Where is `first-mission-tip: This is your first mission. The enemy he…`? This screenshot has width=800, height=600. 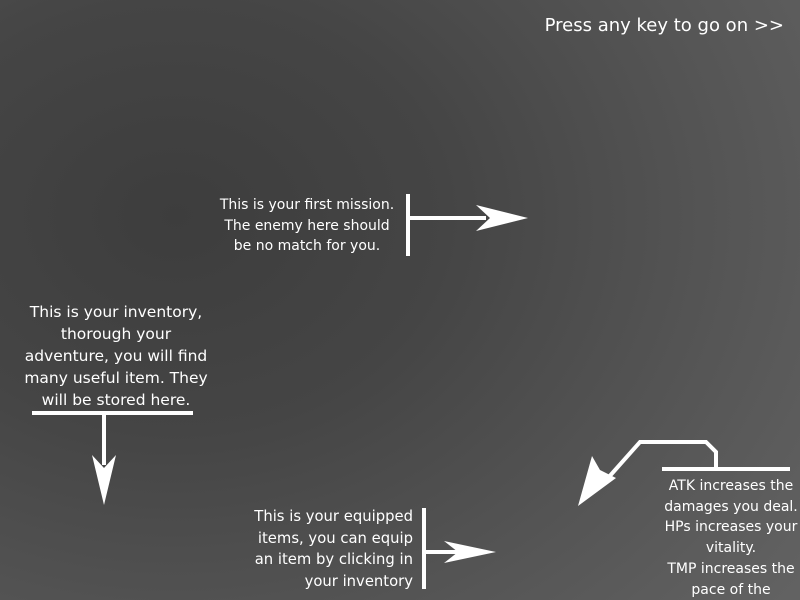 first-mission-tip: This is your first mission. The enemy he… is located at coordinates (307, 225).